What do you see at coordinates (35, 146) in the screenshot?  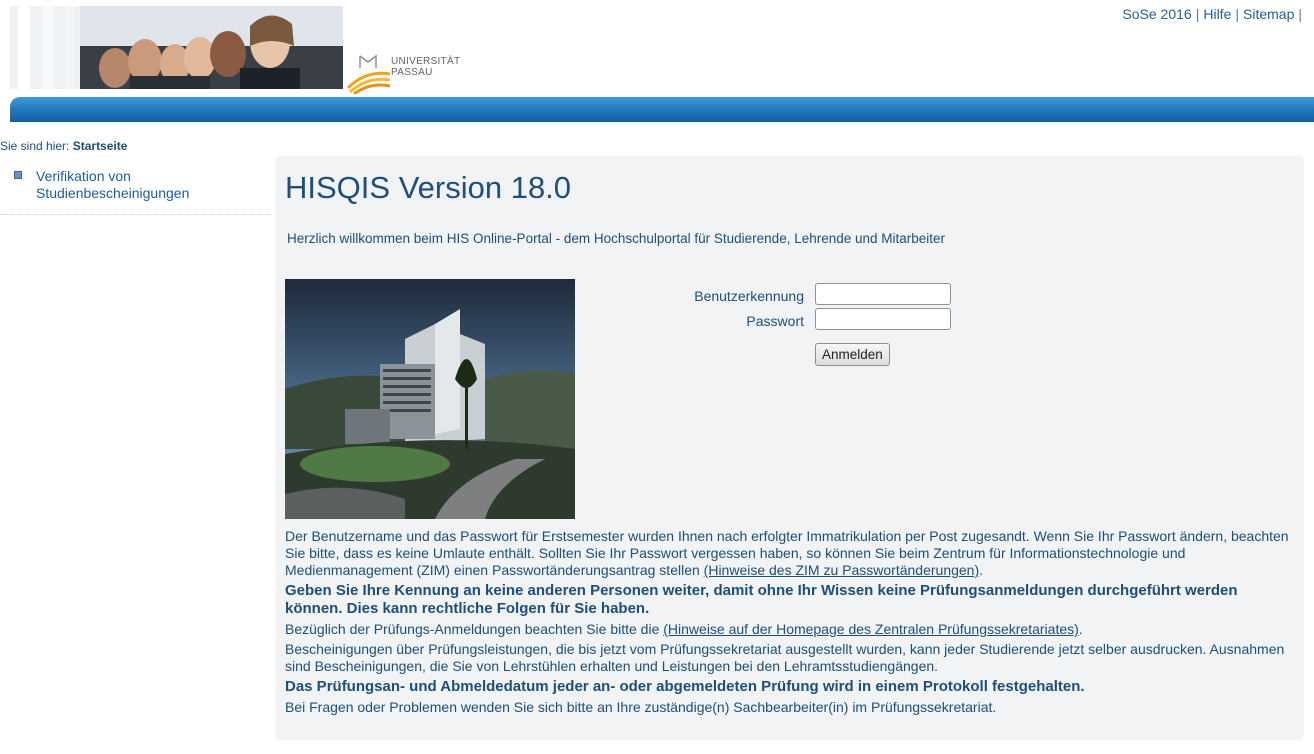 I see `breadcrumb-prefix: Sie sind hier:` at bounding box center [35, 146].